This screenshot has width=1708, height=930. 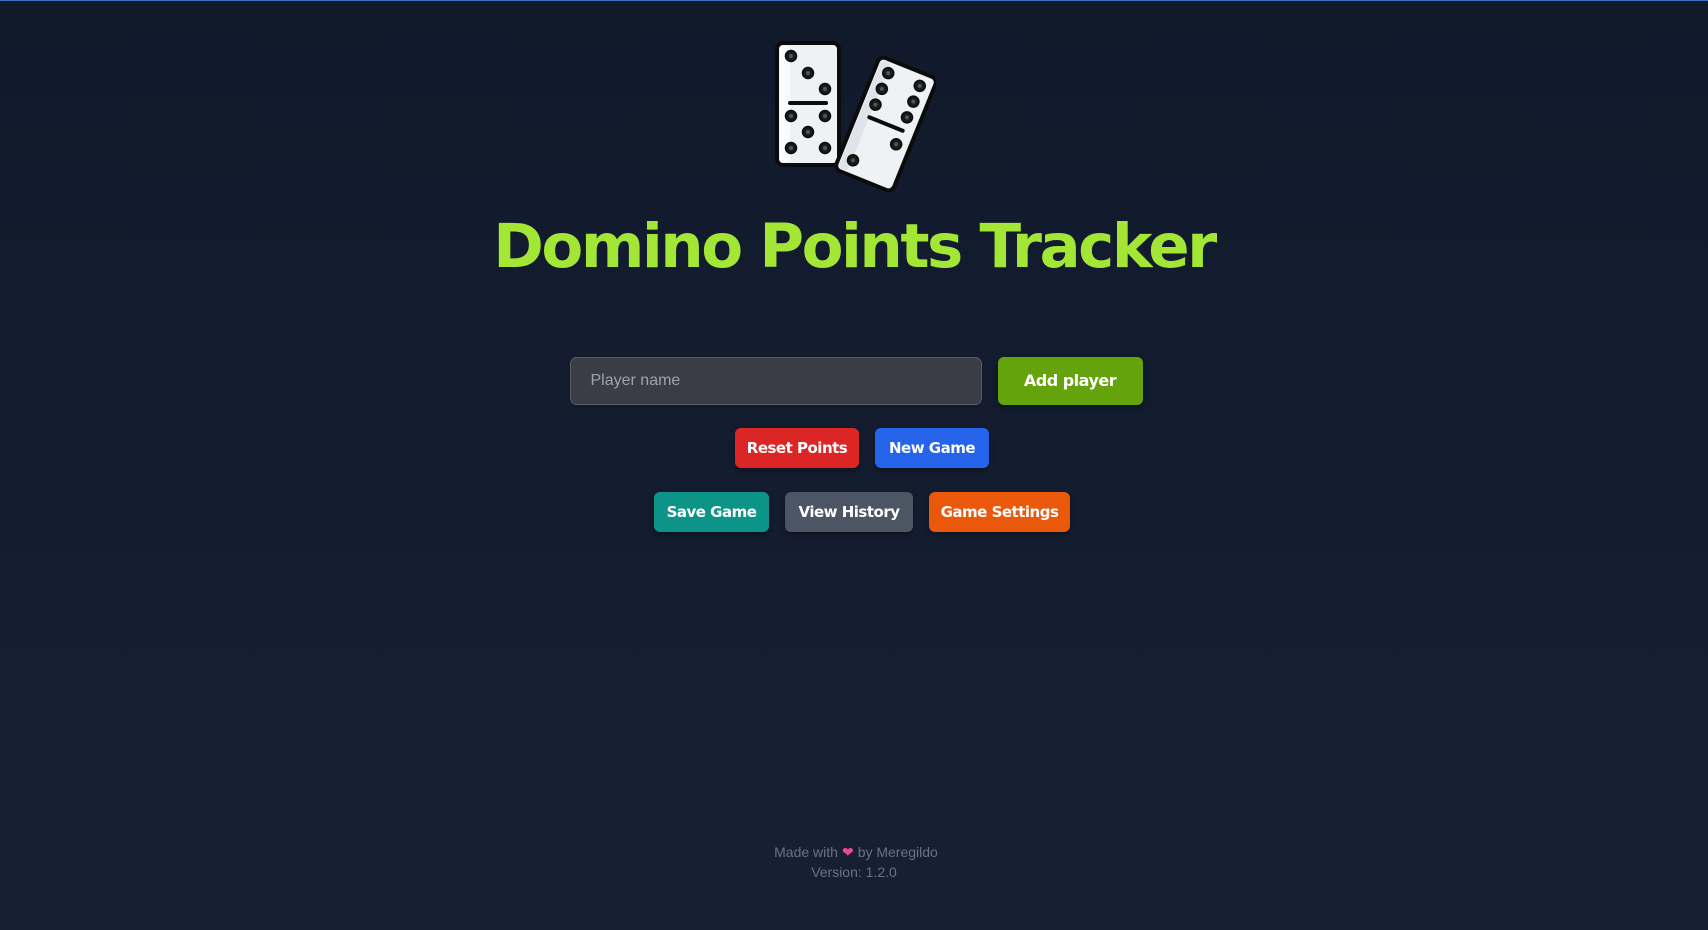 What do you see at coordinates (711, 511) in the screenshot?
I see `save-game-button: Save Game` at bounding box center [711, 511].